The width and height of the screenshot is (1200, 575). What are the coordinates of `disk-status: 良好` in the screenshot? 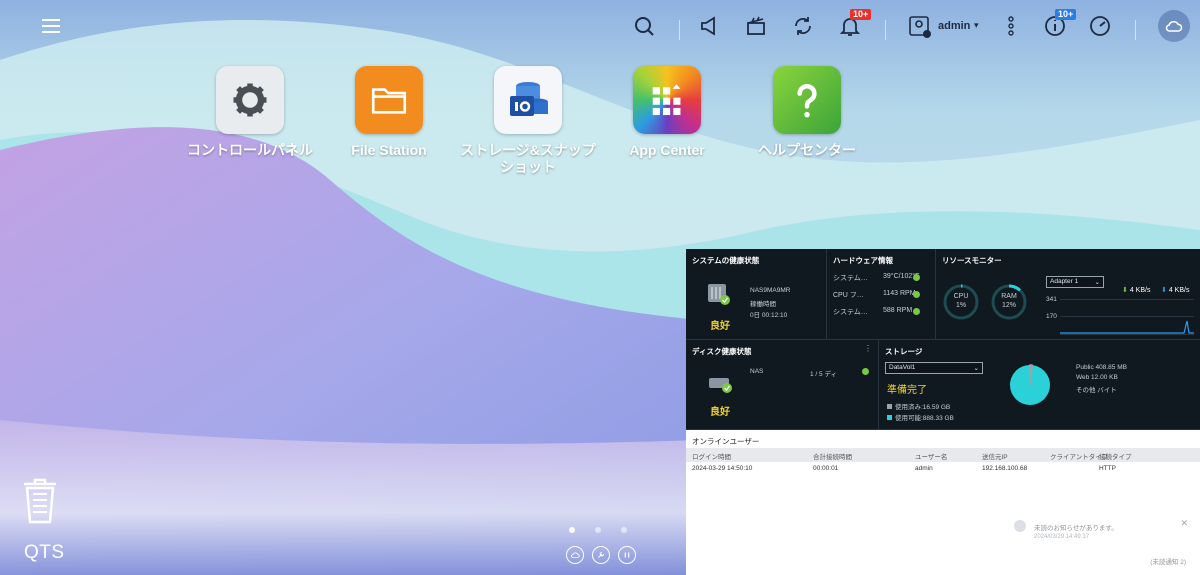 It's located at (720, 412).